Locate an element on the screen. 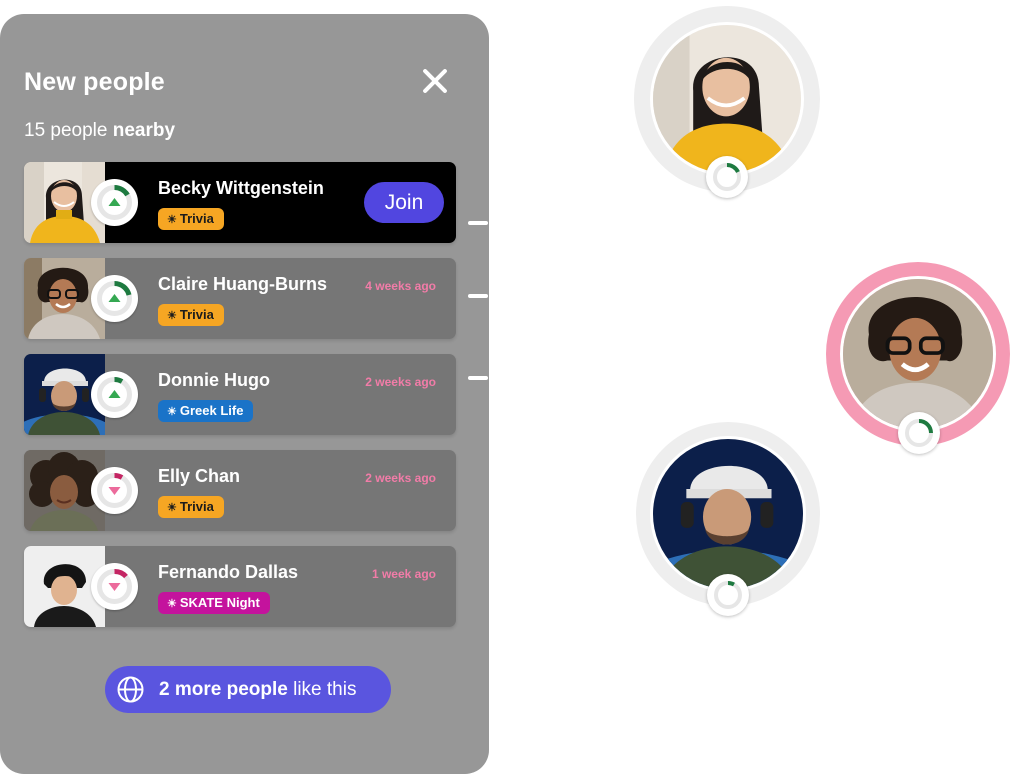 The image size is (1016, 774). person-card-donnie: Donnie Hugo ☀ Greek Life 2 weeks ago is located at coordinates (240, 394).